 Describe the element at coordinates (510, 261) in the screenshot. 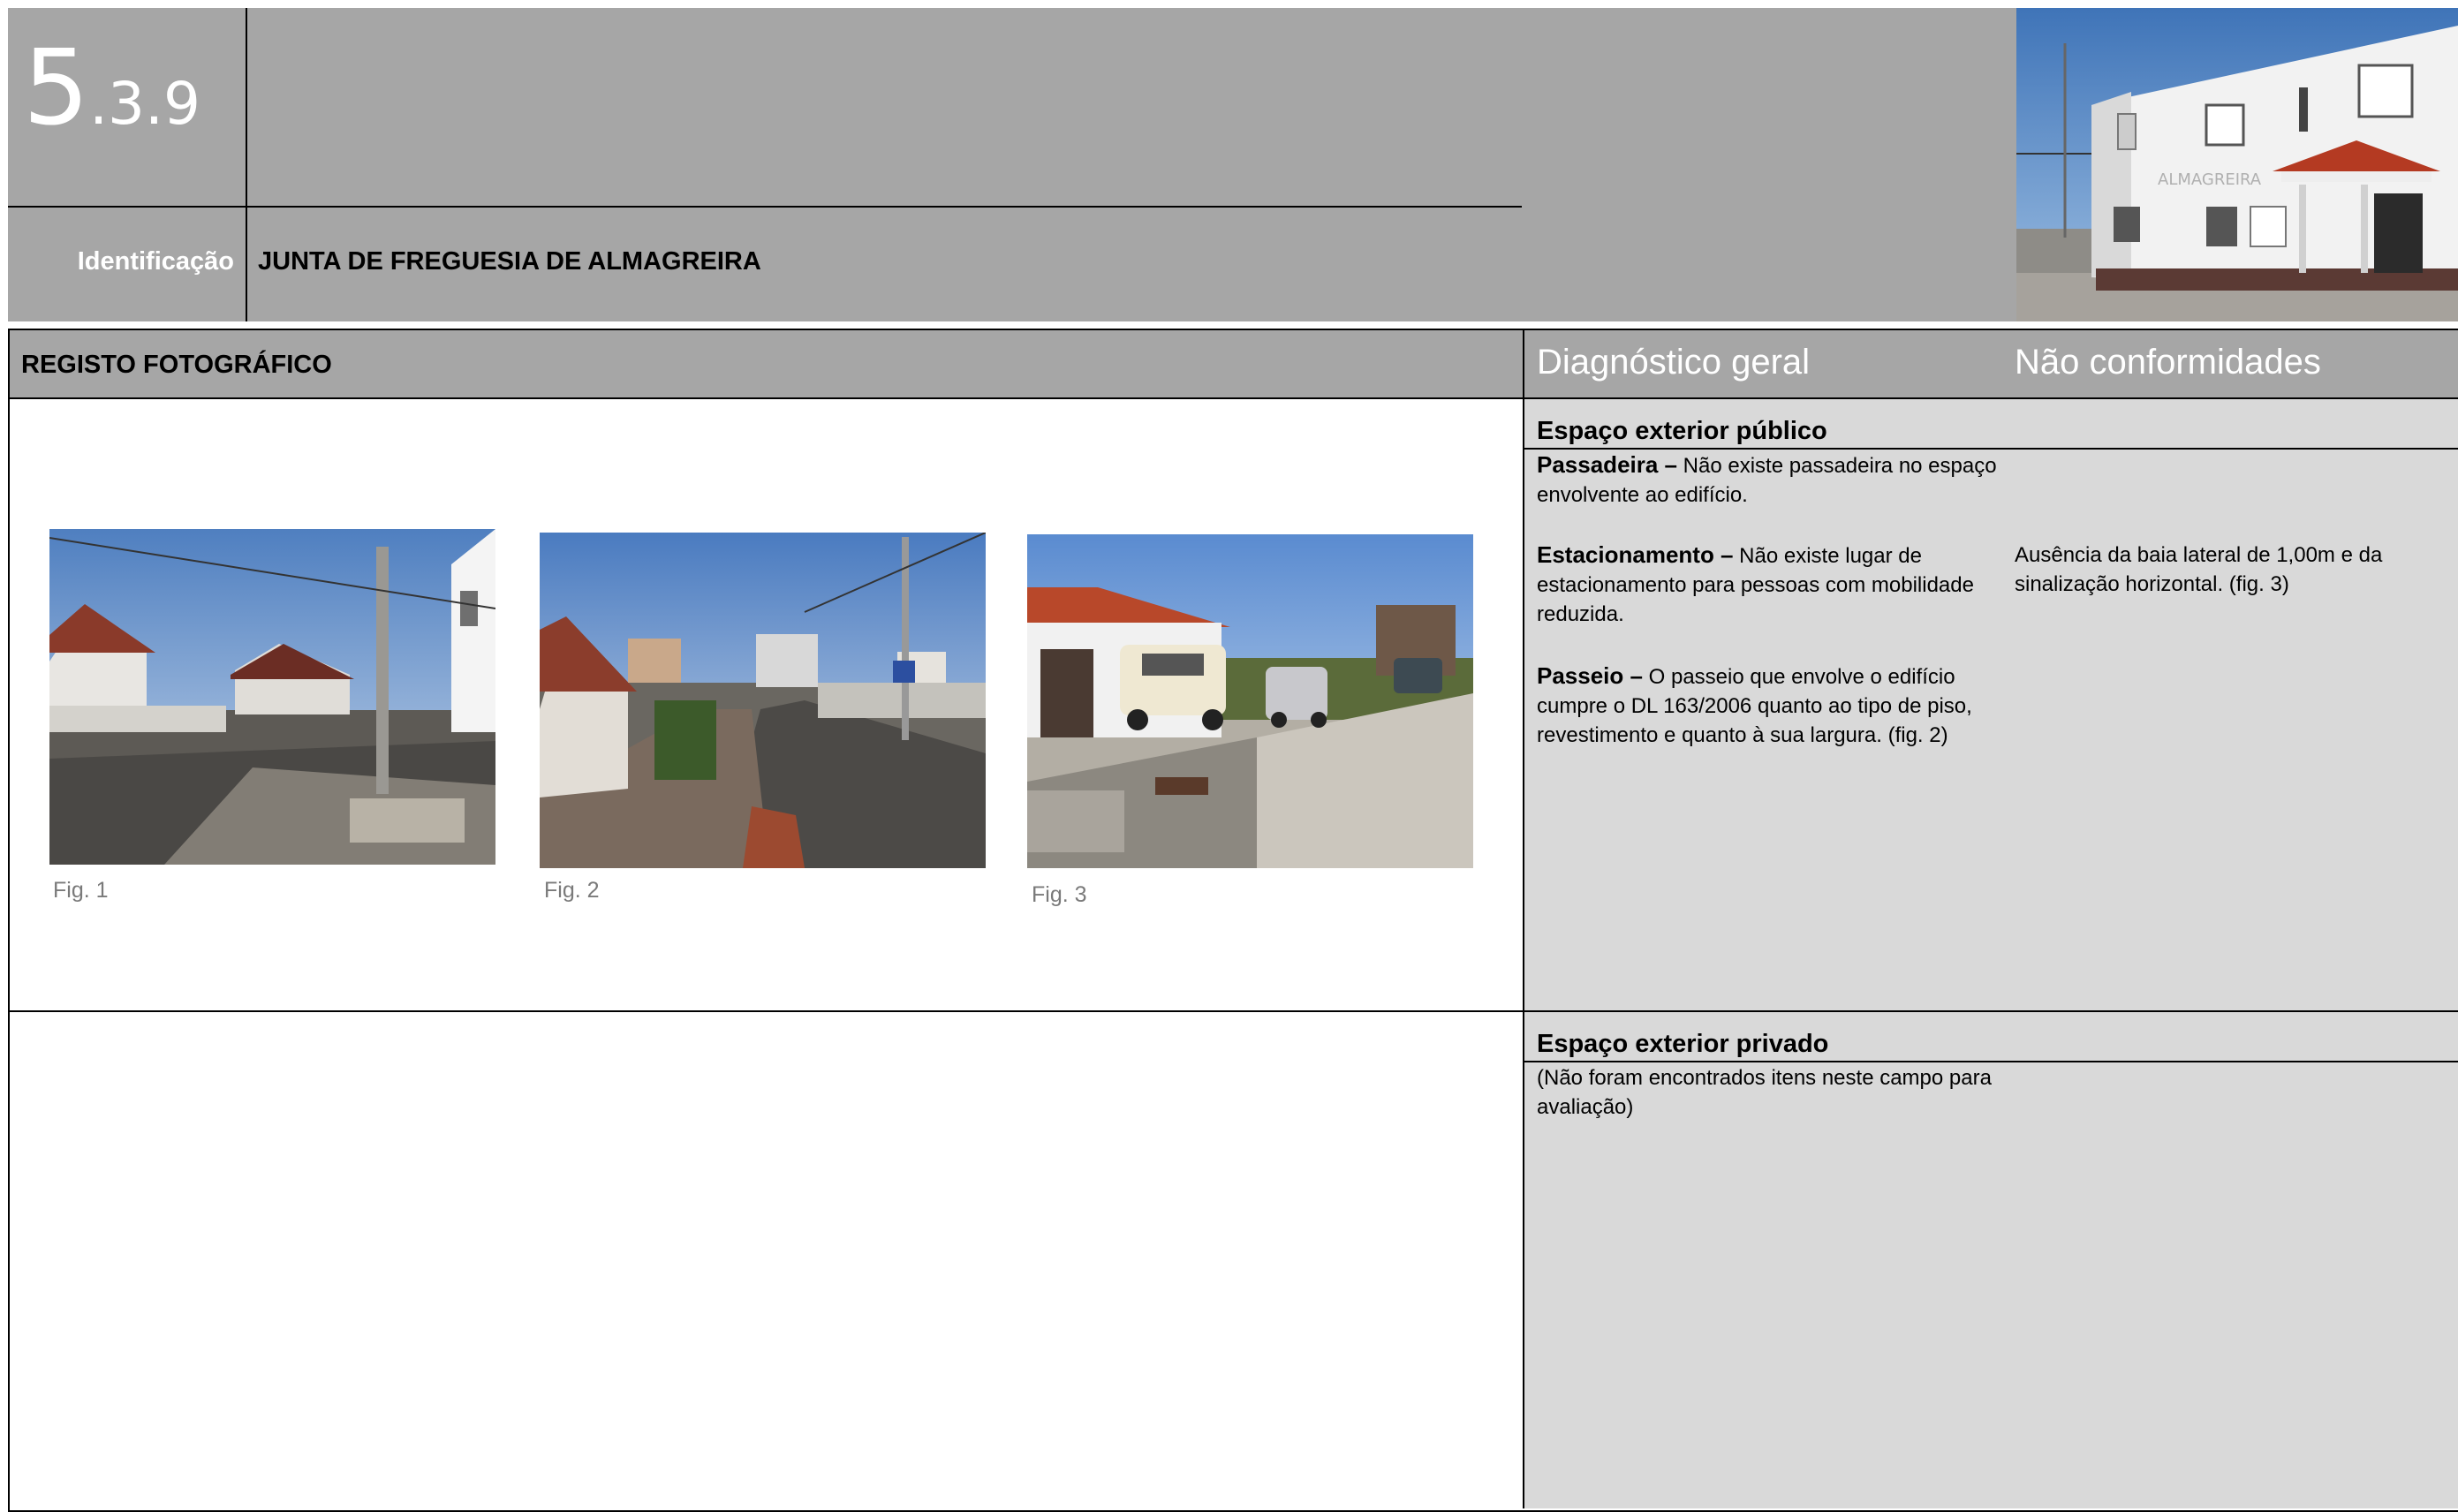

I see `identification-value: JUNTA DE FREGUESIA DE ALMAGREIRA` at that location.